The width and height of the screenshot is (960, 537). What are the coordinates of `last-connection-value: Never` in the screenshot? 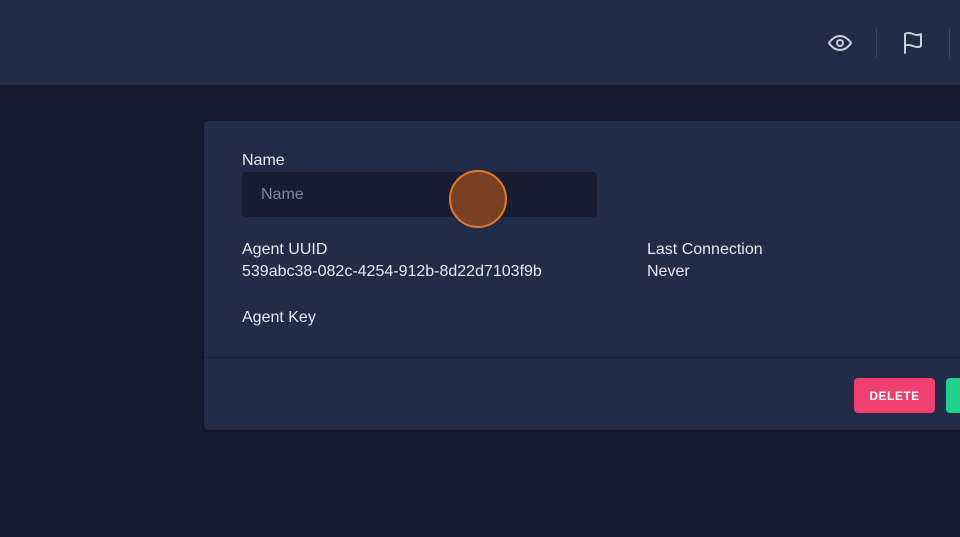 It's located at (668, 271).